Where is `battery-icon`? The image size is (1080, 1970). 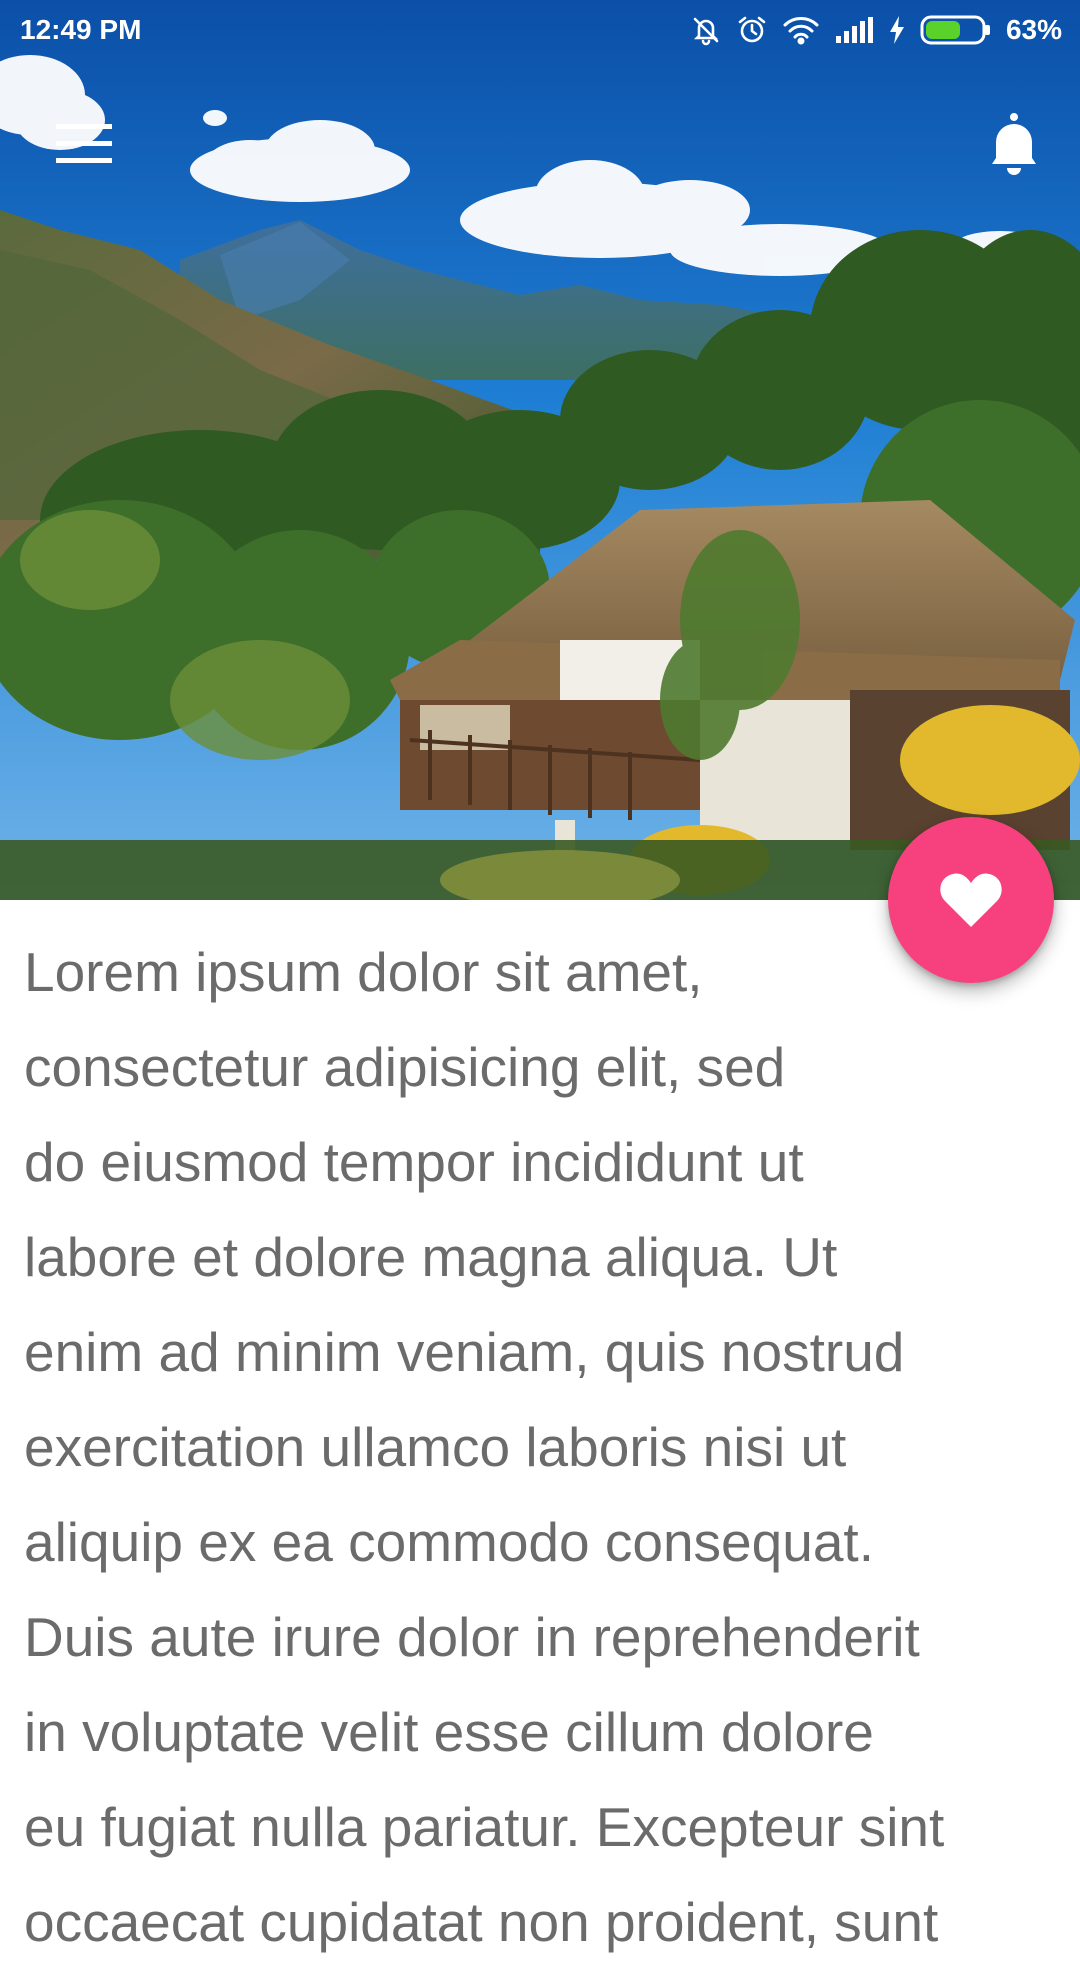 battery-icon is located at coordinates (956, 30).